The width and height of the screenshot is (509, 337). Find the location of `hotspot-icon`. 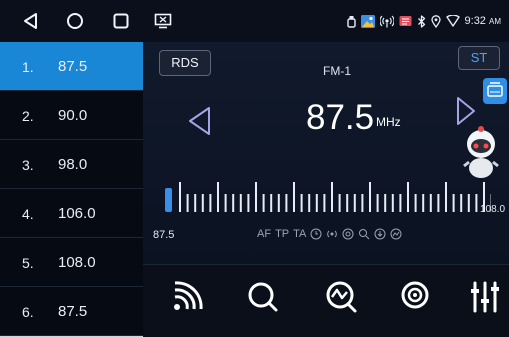

hotspot-icon is located at coordinates (387, 21).